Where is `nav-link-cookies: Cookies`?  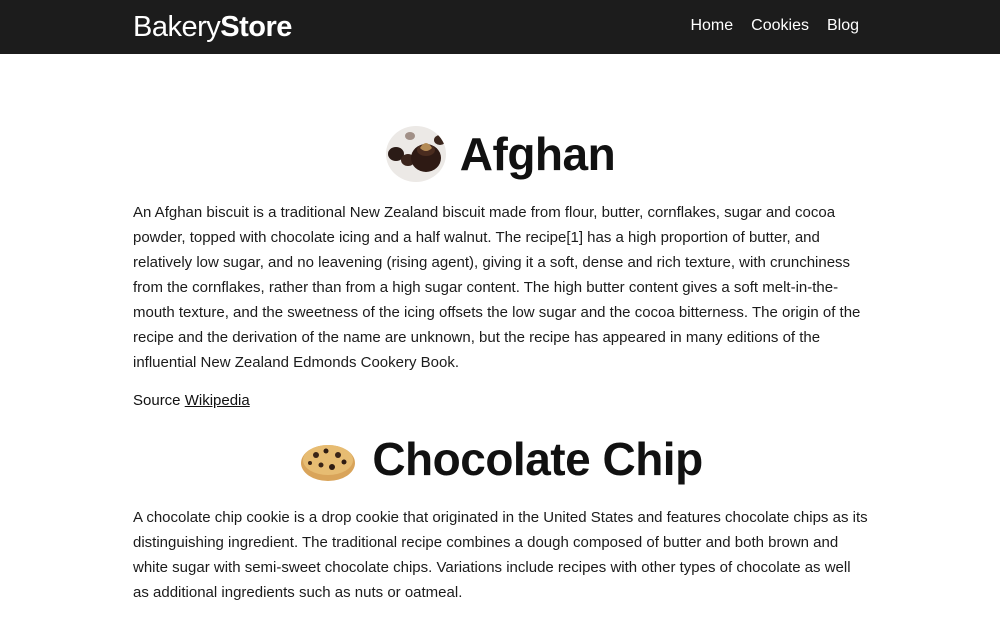
nav-link-cookies: Cookies is located at coordinates (780, 26).